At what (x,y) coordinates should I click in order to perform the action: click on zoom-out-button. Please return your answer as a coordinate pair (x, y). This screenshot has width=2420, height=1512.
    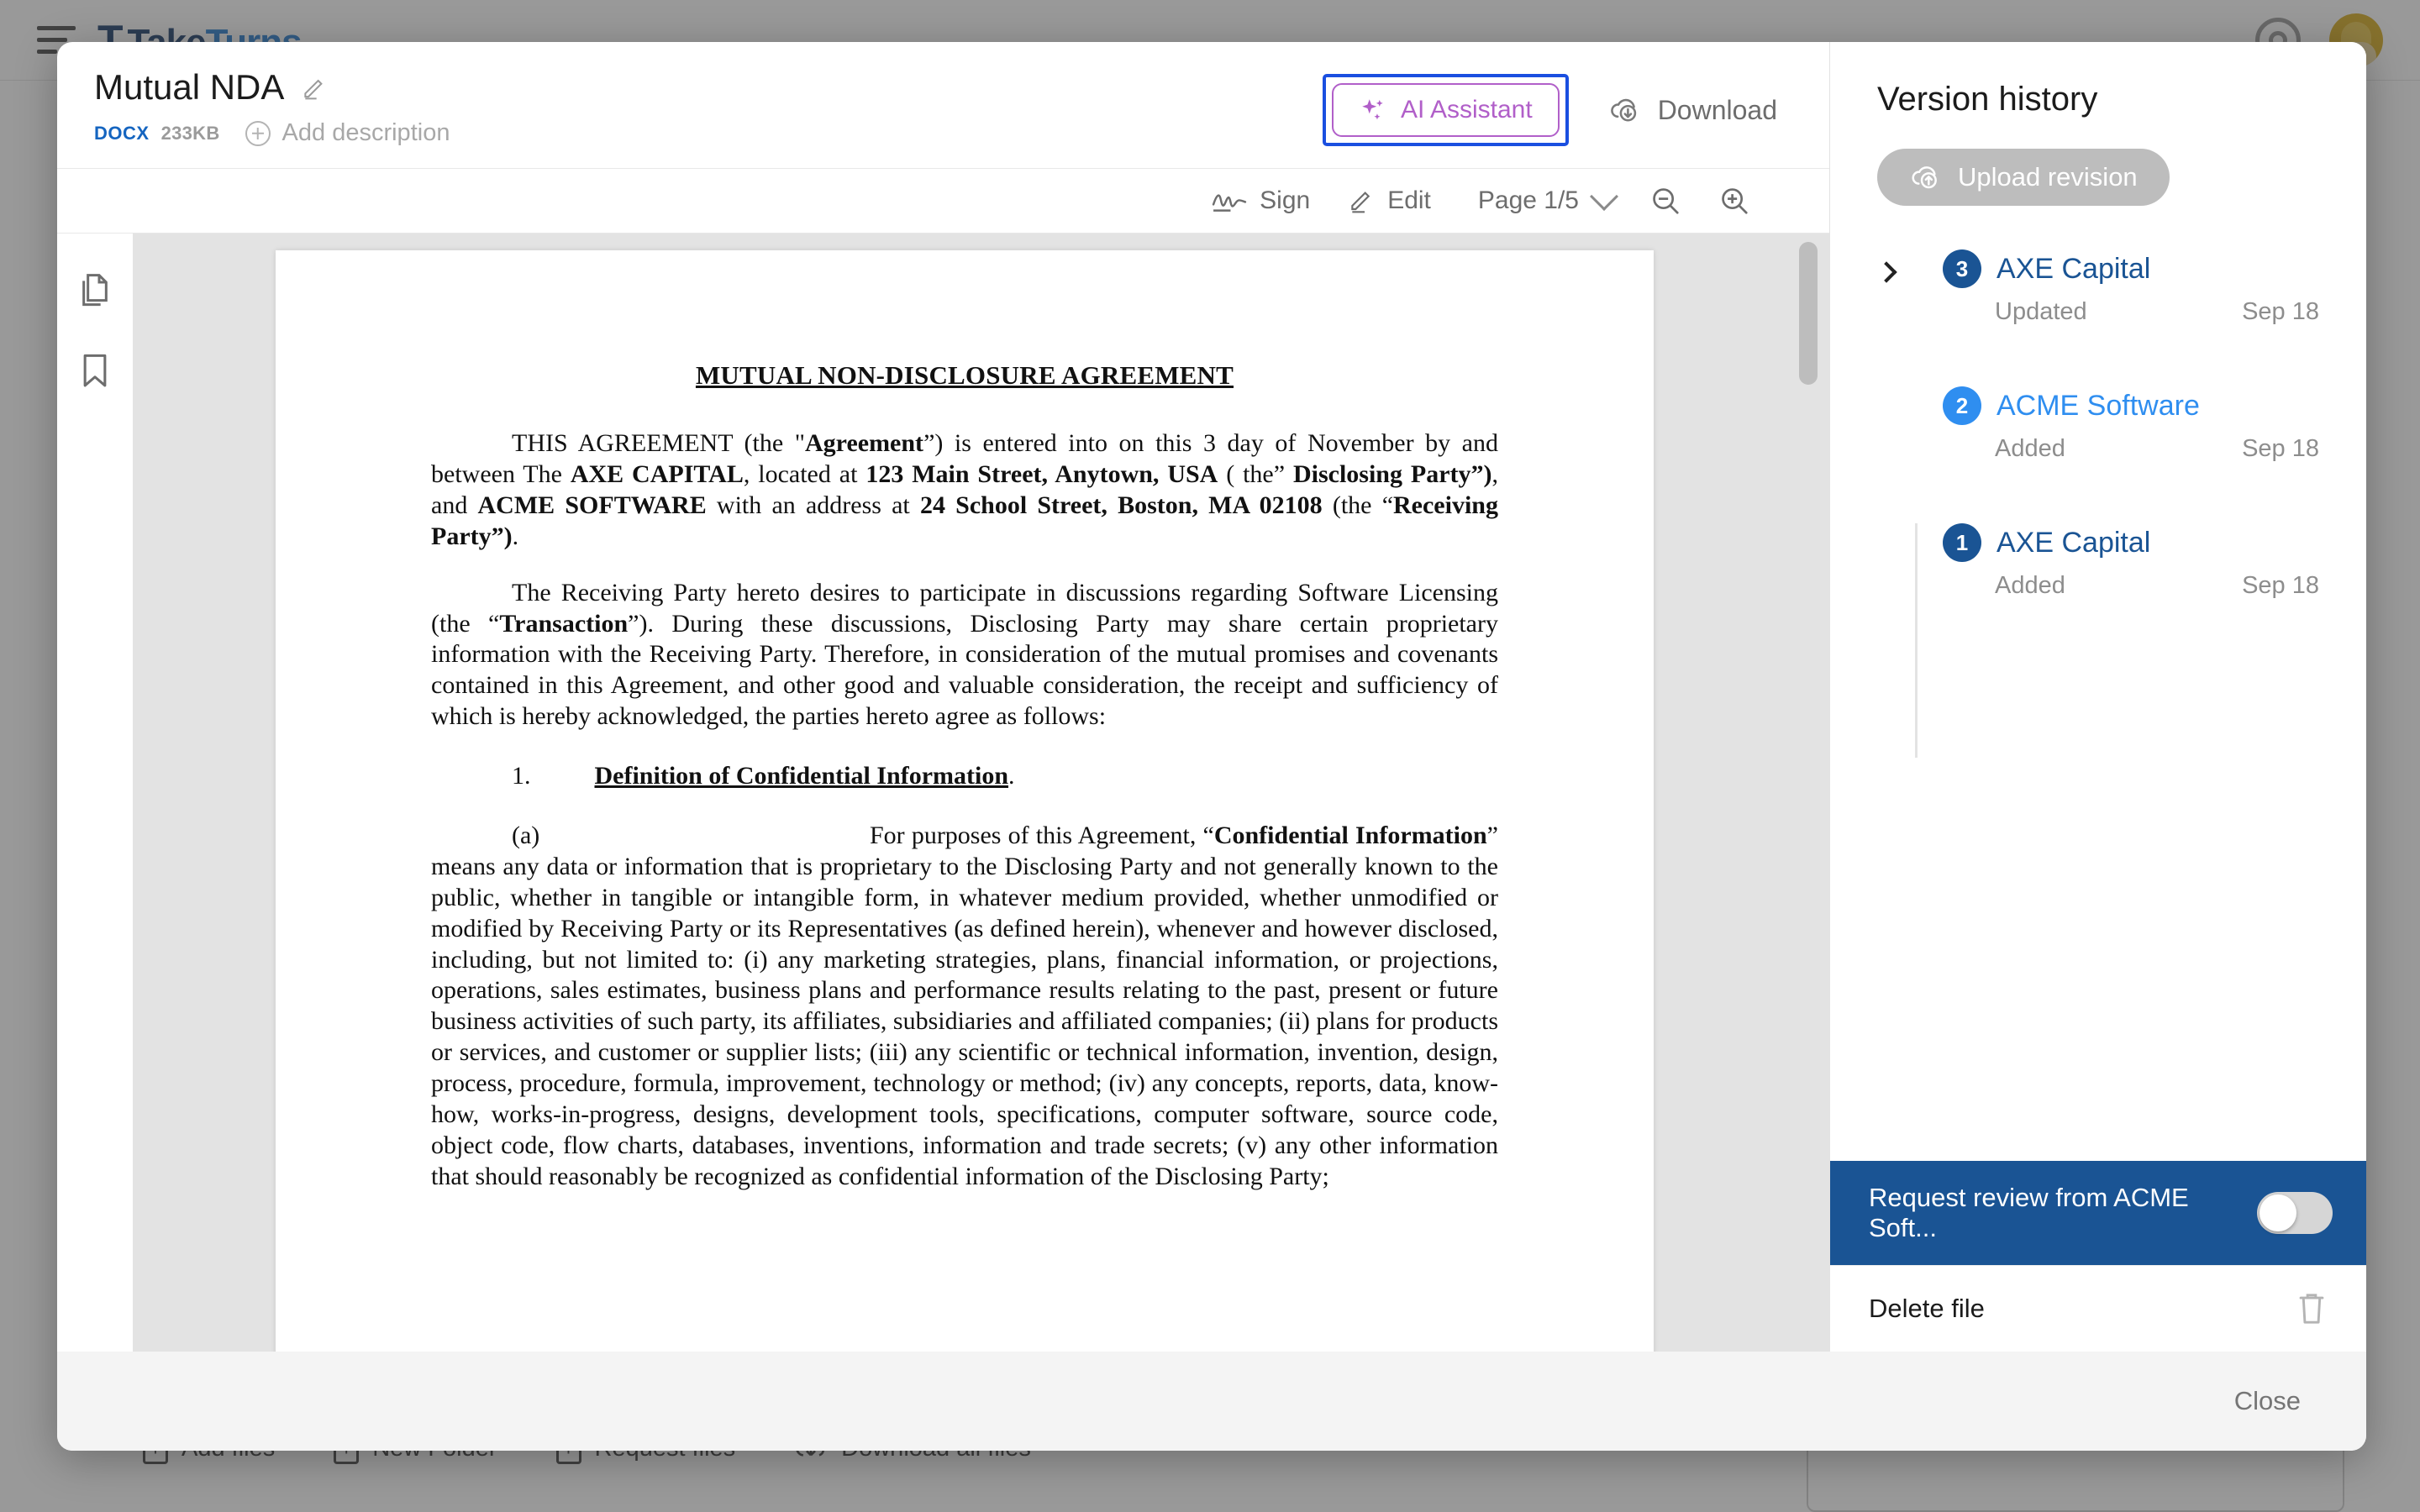
    Looking at the image, I should click on (1665, 201).